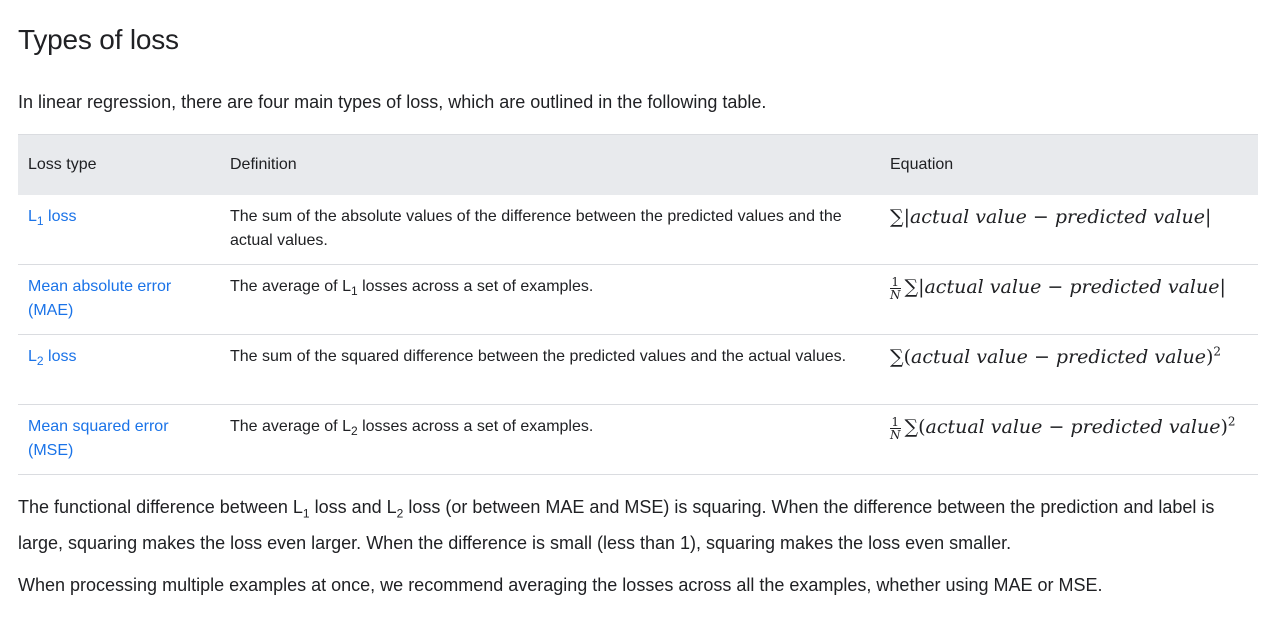 Image resolution: width=1275 pixels, height=627 pixels. What do you see at coordinates (1069, 369) in the screenshot?
I see `equation-cell: ∑(actual value − predicted value)2` at bounding box center [1069, 369].